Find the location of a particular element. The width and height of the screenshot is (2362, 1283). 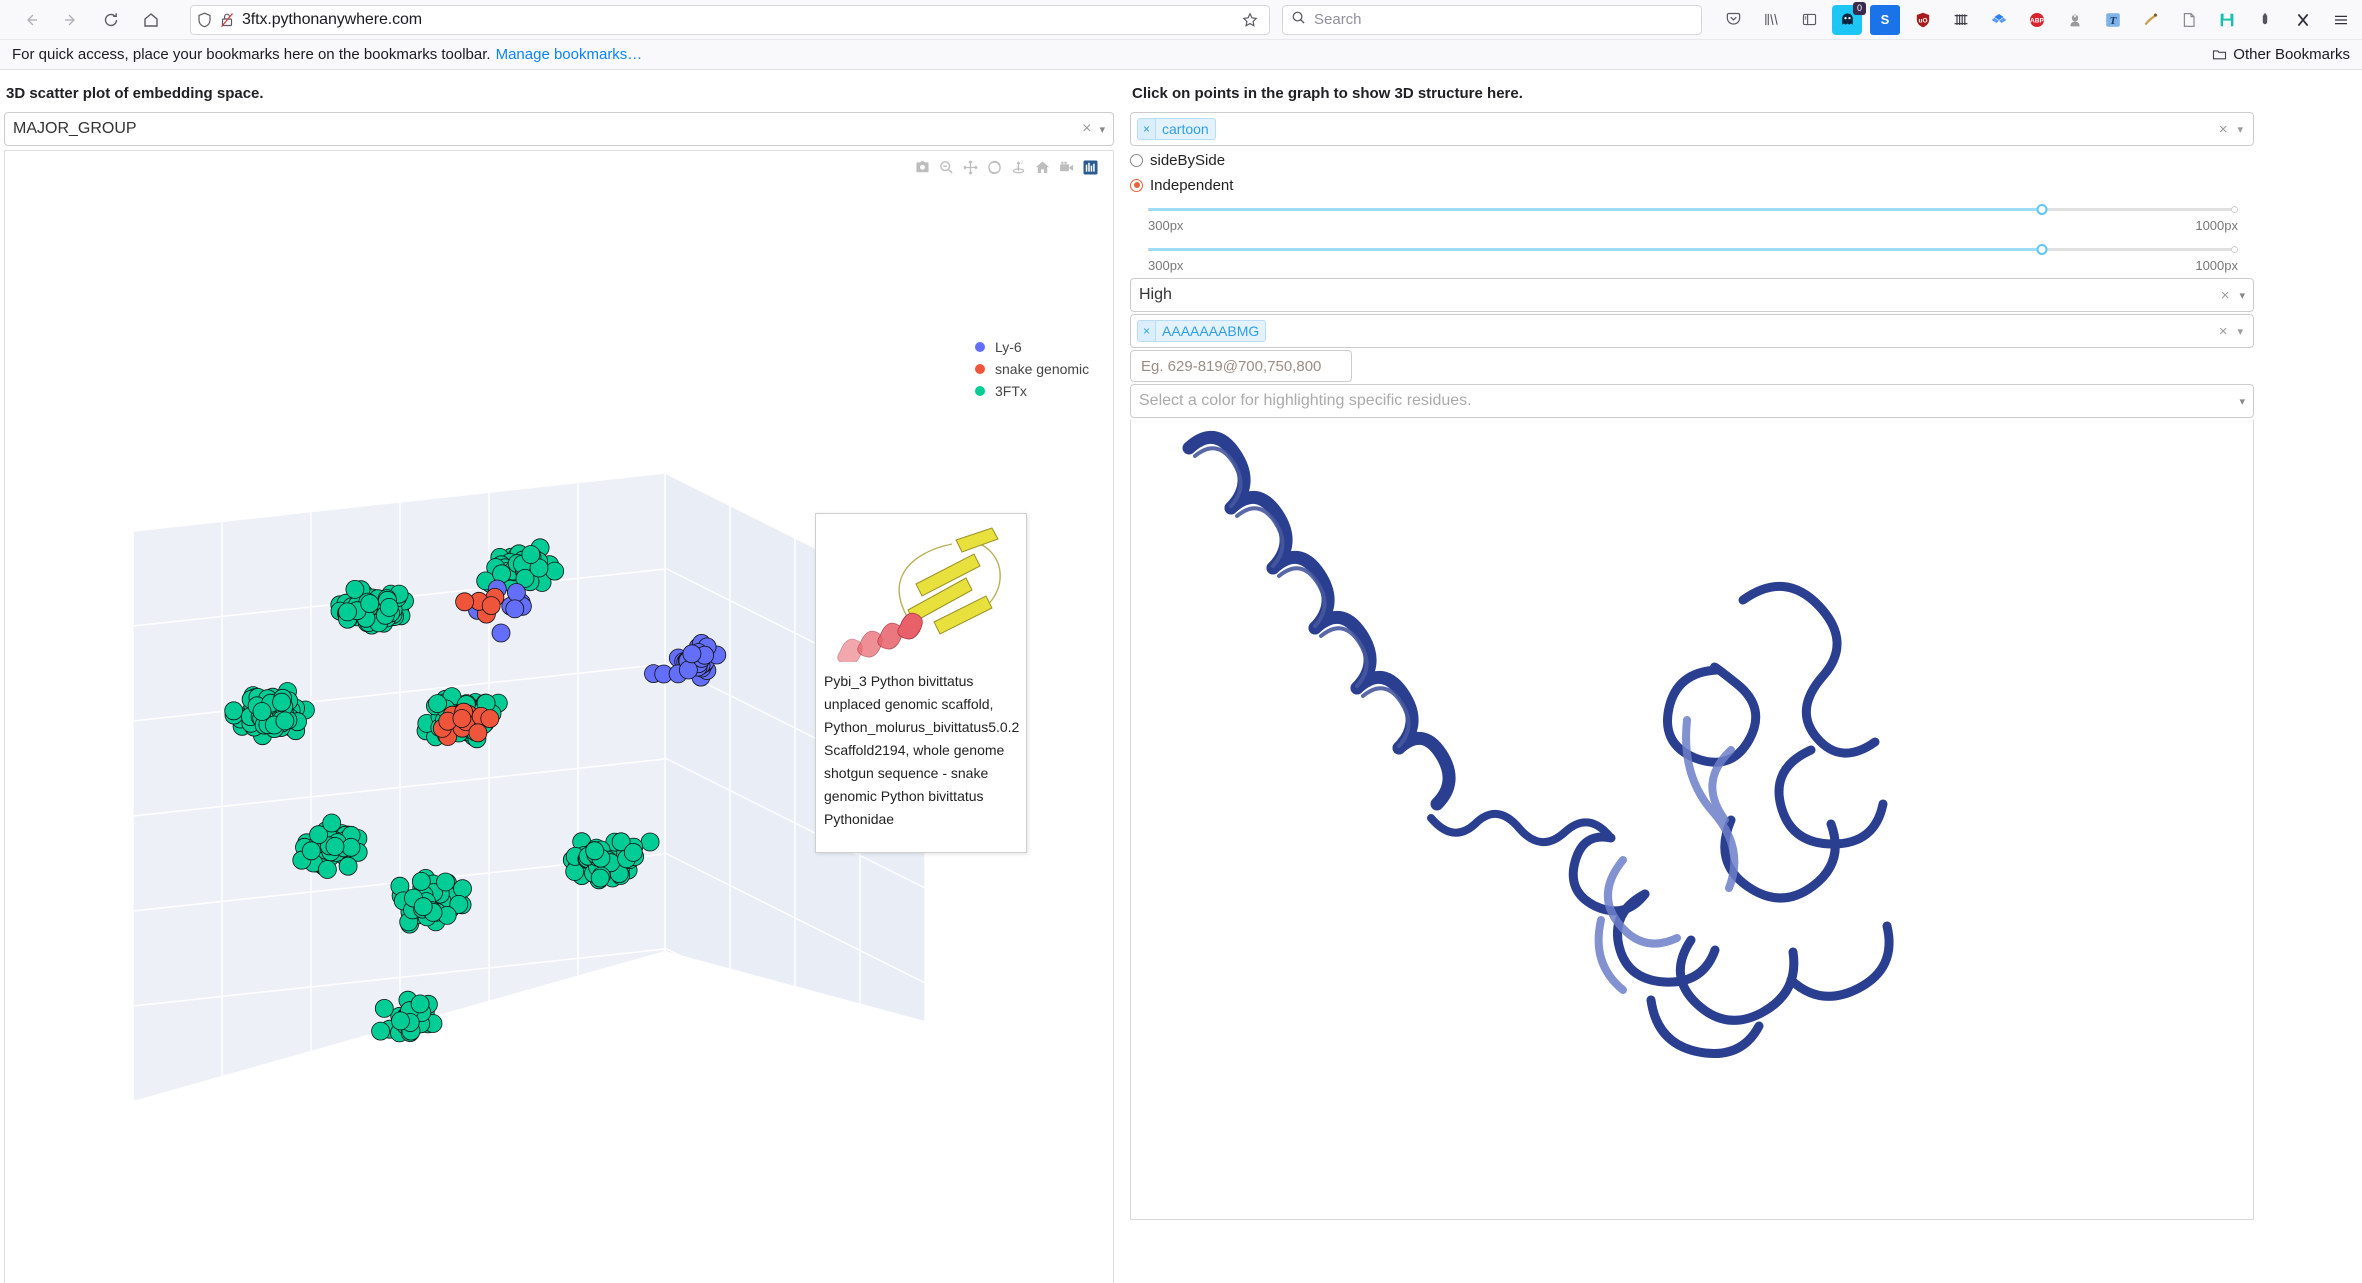

quality-select: High × ▾ is located at coordinates (1692, 295).